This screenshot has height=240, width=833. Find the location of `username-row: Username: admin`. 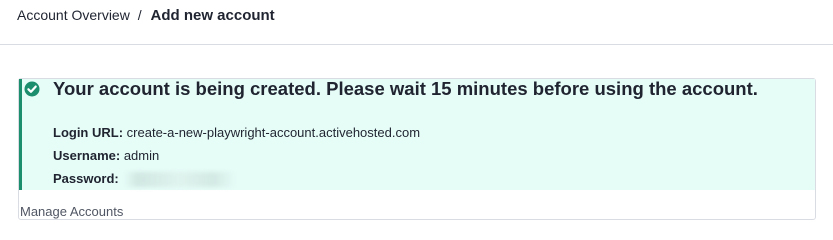

username-row: Username: admin is located at coordinates (106, 156).